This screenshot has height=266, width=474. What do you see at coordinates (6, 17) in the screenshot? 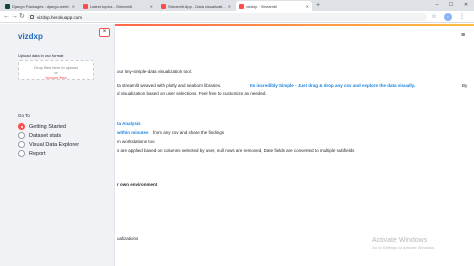
I see `back-arrow-icon: ←` at bounding box center [6, 17].